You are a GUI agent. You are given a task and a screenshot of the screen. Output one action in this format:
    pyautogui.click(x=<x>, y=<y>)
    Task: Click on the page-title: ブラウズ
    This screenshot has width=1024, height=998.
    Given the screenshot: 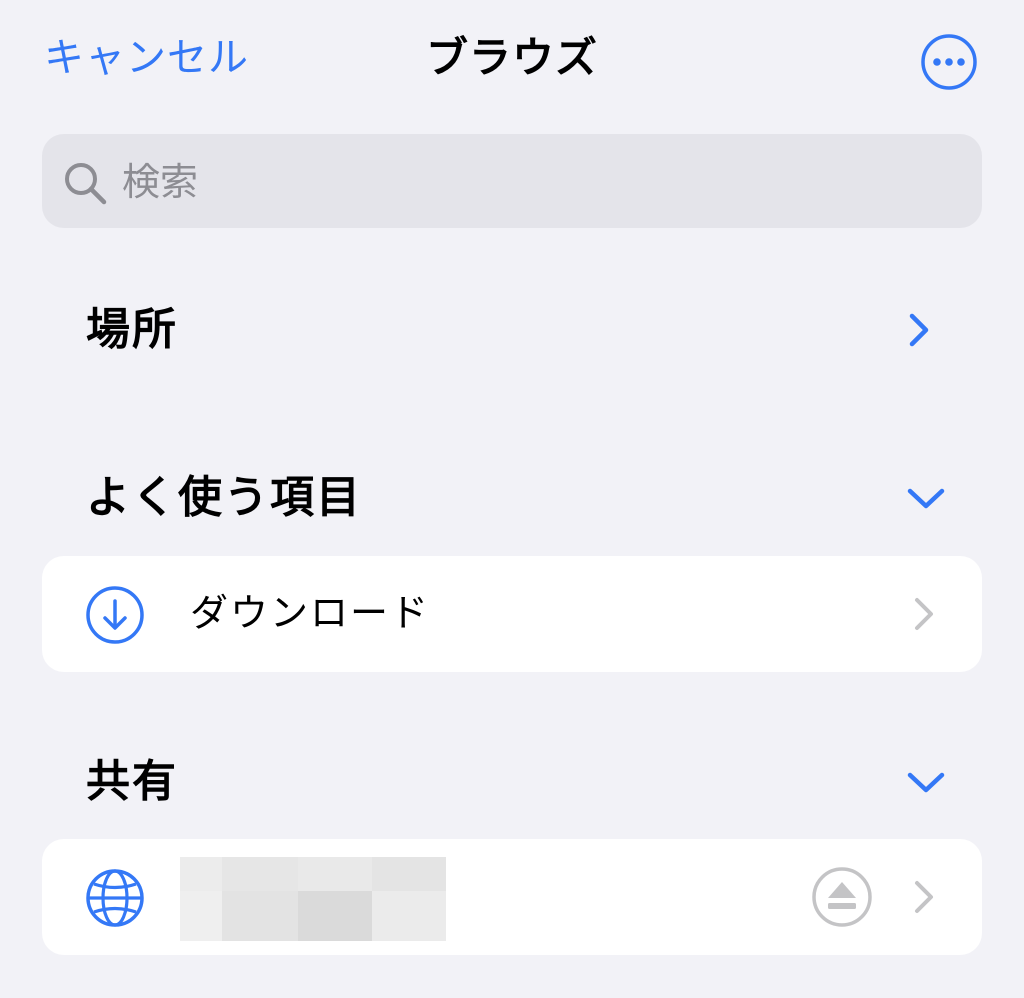 What is the action you would take?
    pyautogui.click(x=511, y=57)
    